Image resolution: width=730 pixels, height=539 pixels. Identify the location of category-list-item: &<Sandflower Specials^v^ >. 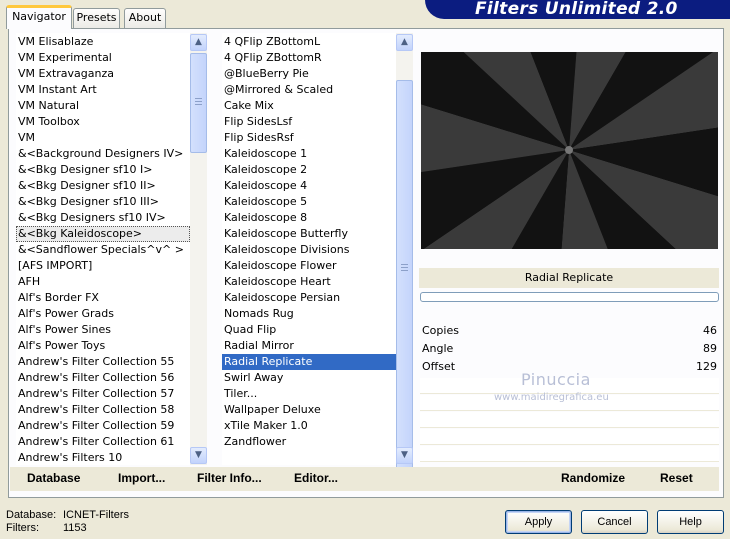
(103, 250).